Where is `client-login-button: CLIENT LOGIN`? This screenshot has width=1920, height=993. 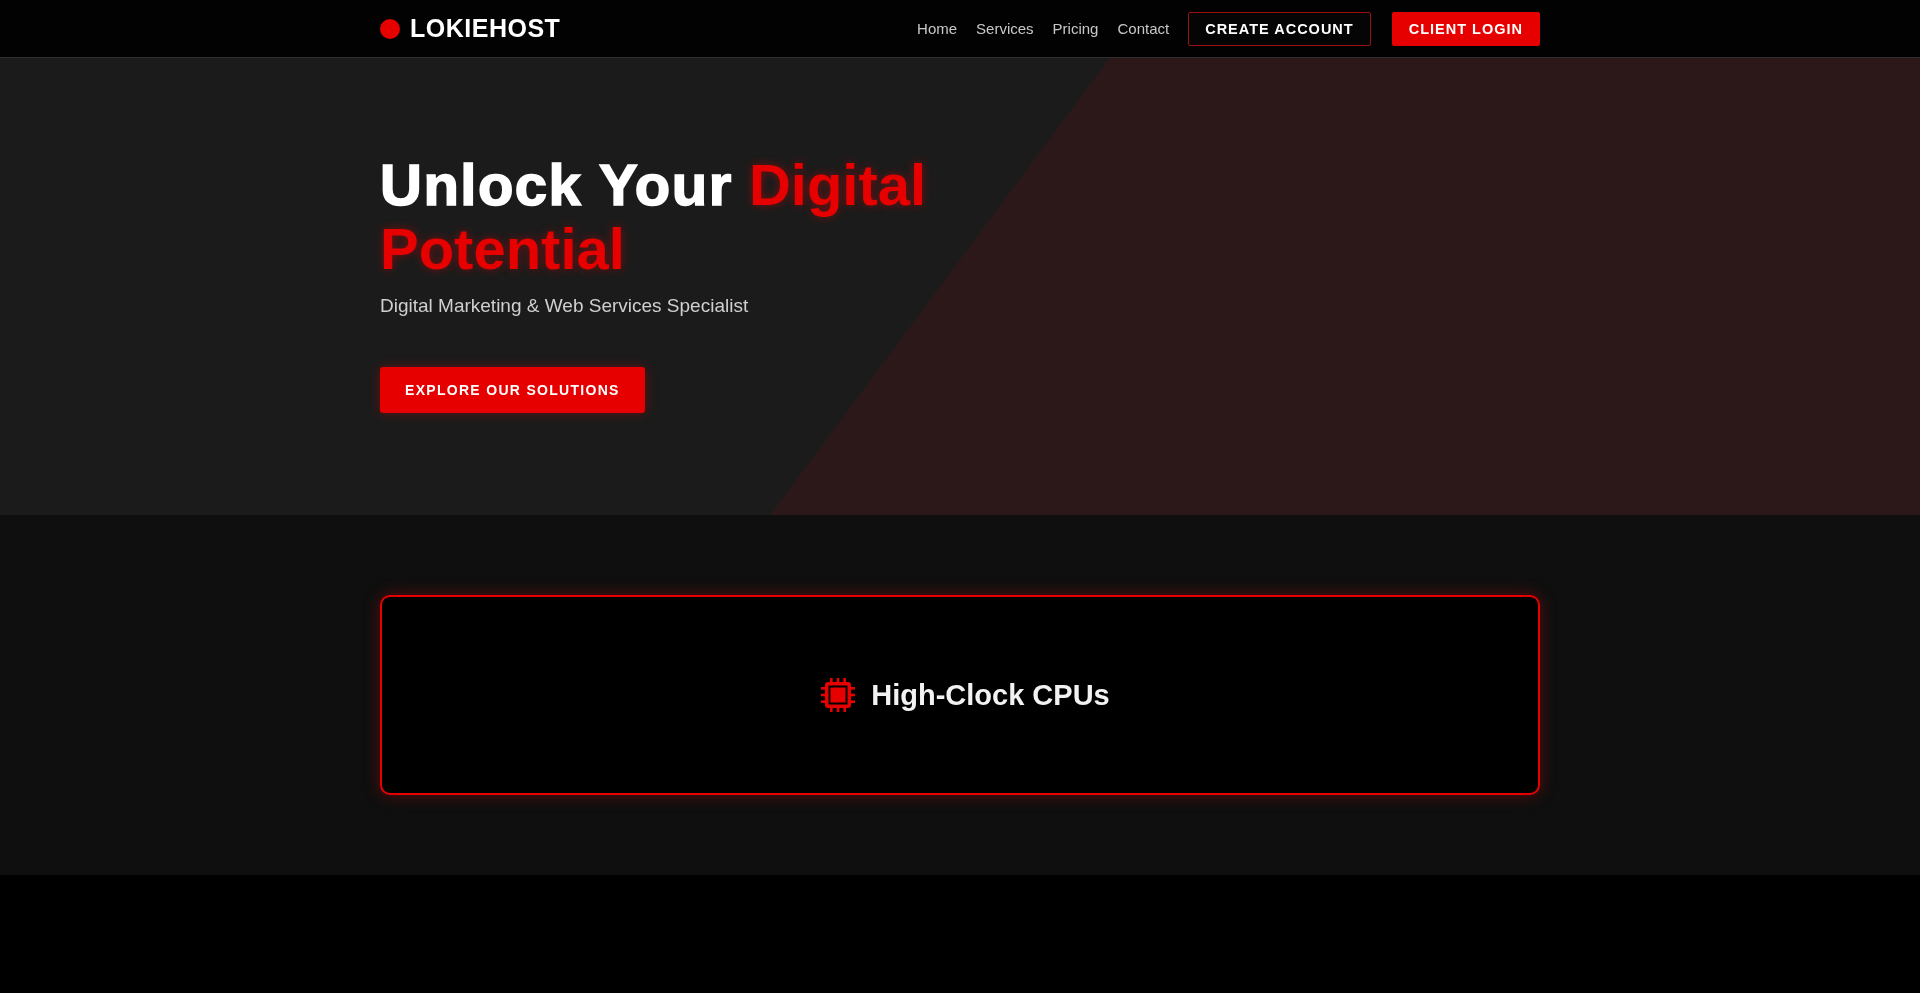
client-login-button: CLIENT LOGIN is located at coordinates (1465, 28).